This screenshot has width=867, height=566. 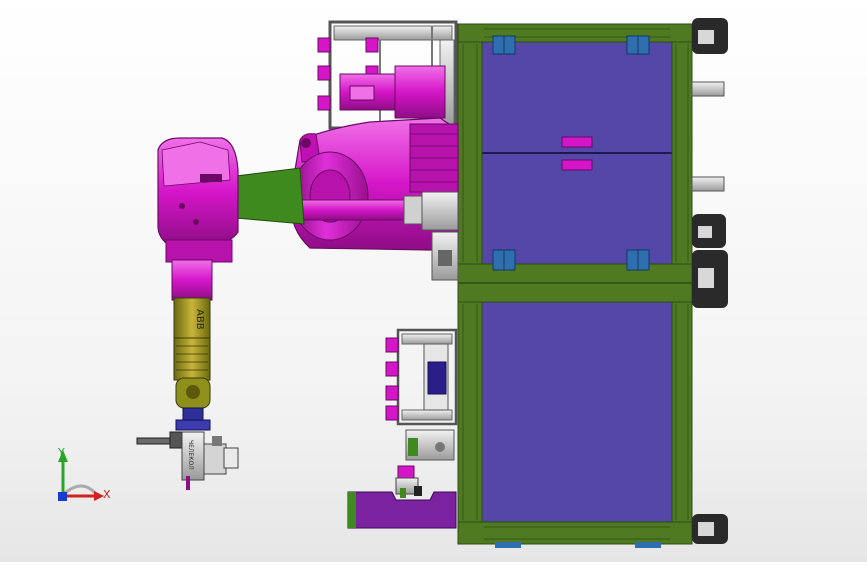 What do you see at coordinates (402, 497) in the screenshot?
I see `workpiece-fixture` at bounding box center [402, 497].